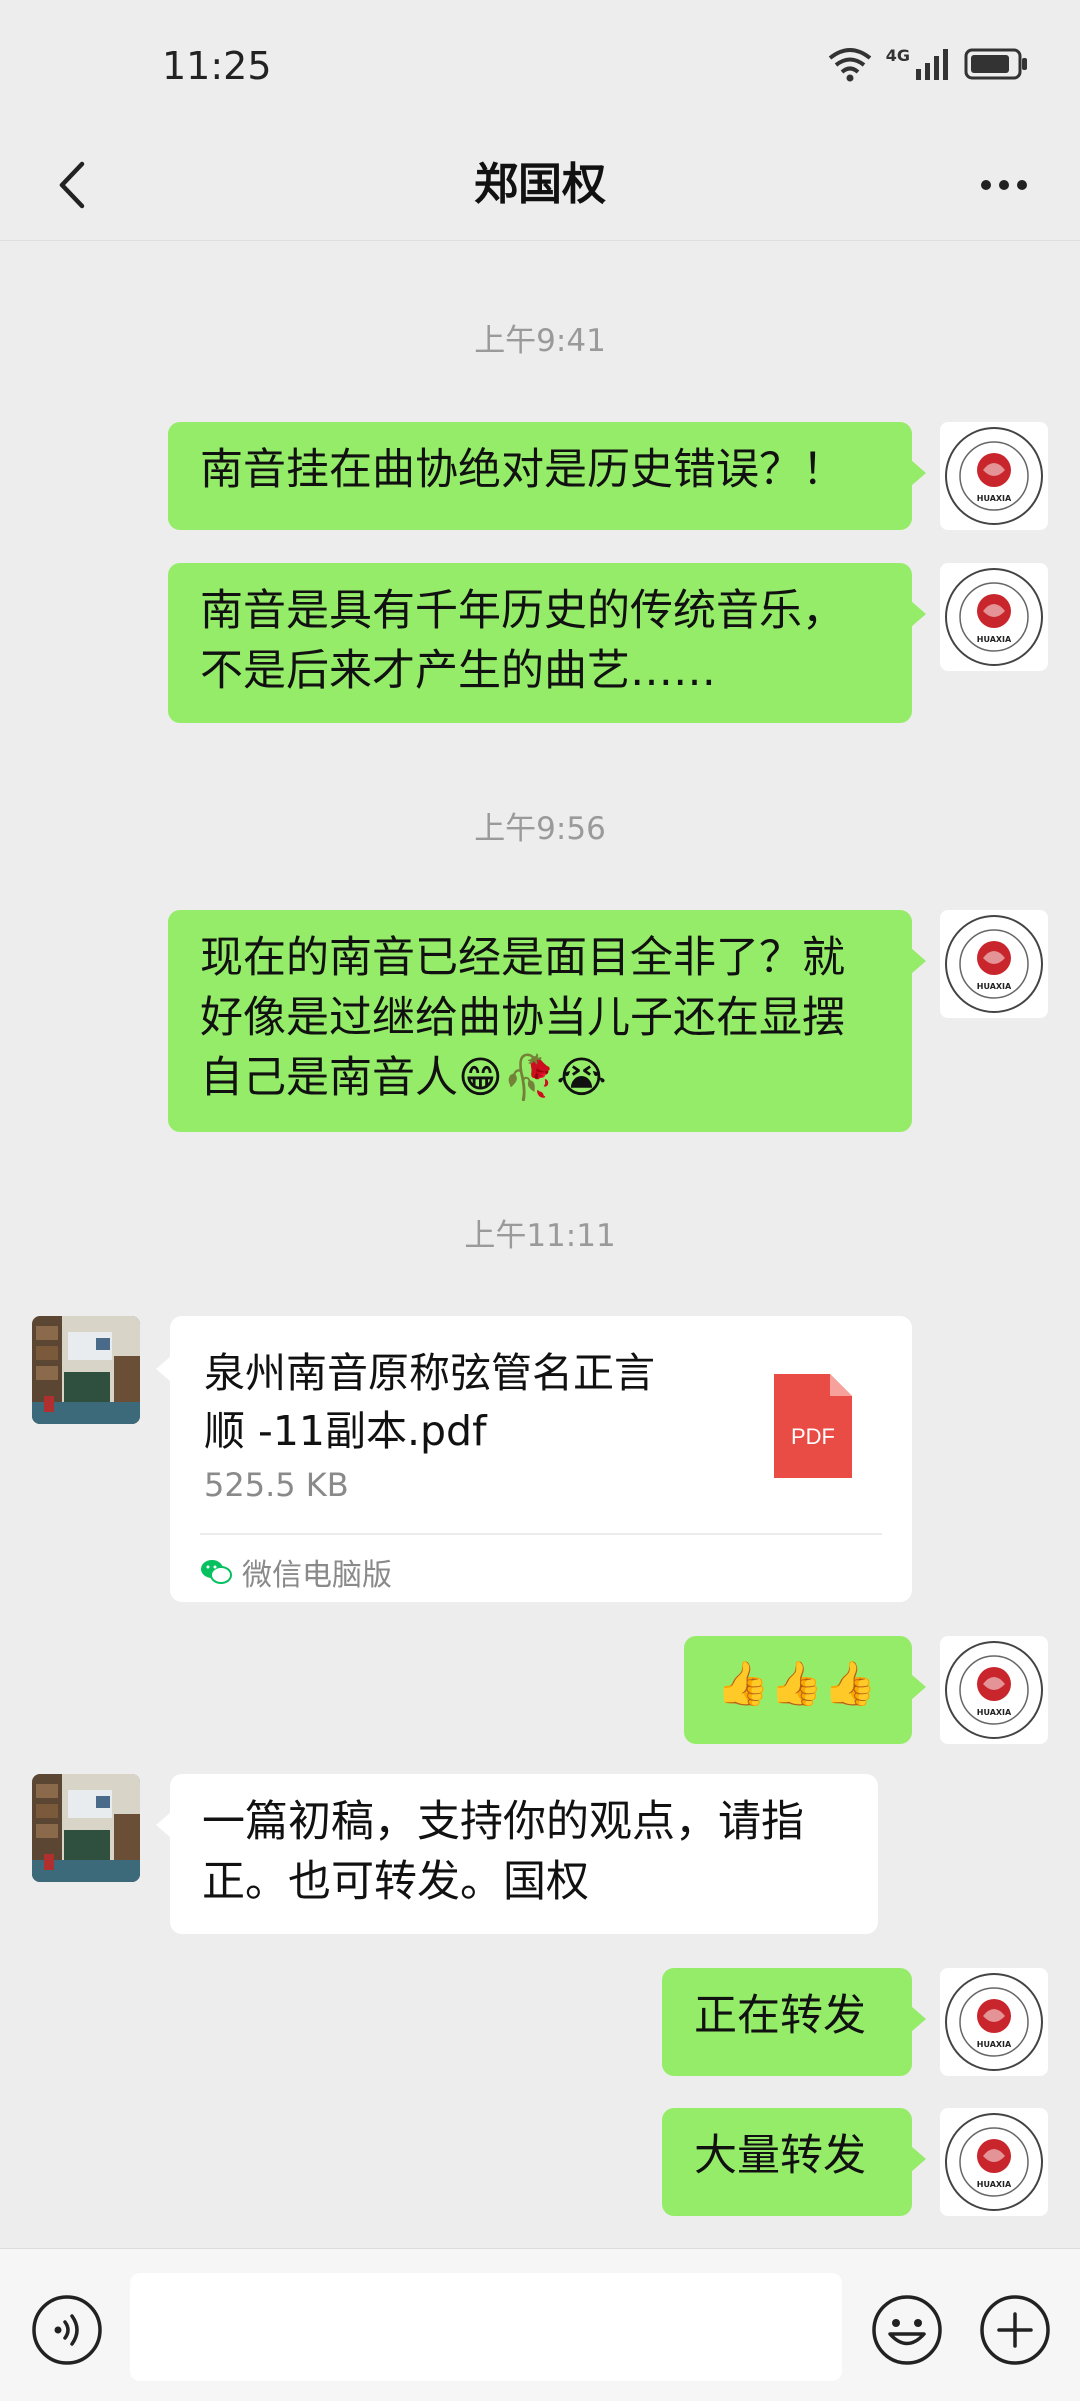 This screenshot has height=2401, width=1080. Describe the element at coordinates (1015, 2330) in the screenshot. I see `more-functions-icon` at that location.